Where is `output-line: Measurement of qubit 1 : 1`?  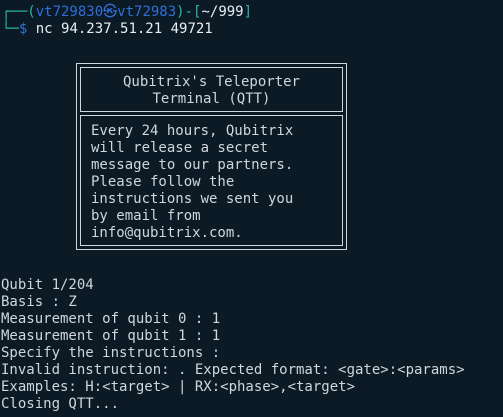
output-line: Measurement of qubit 1 : 1 is located at coordinates (111, 336).